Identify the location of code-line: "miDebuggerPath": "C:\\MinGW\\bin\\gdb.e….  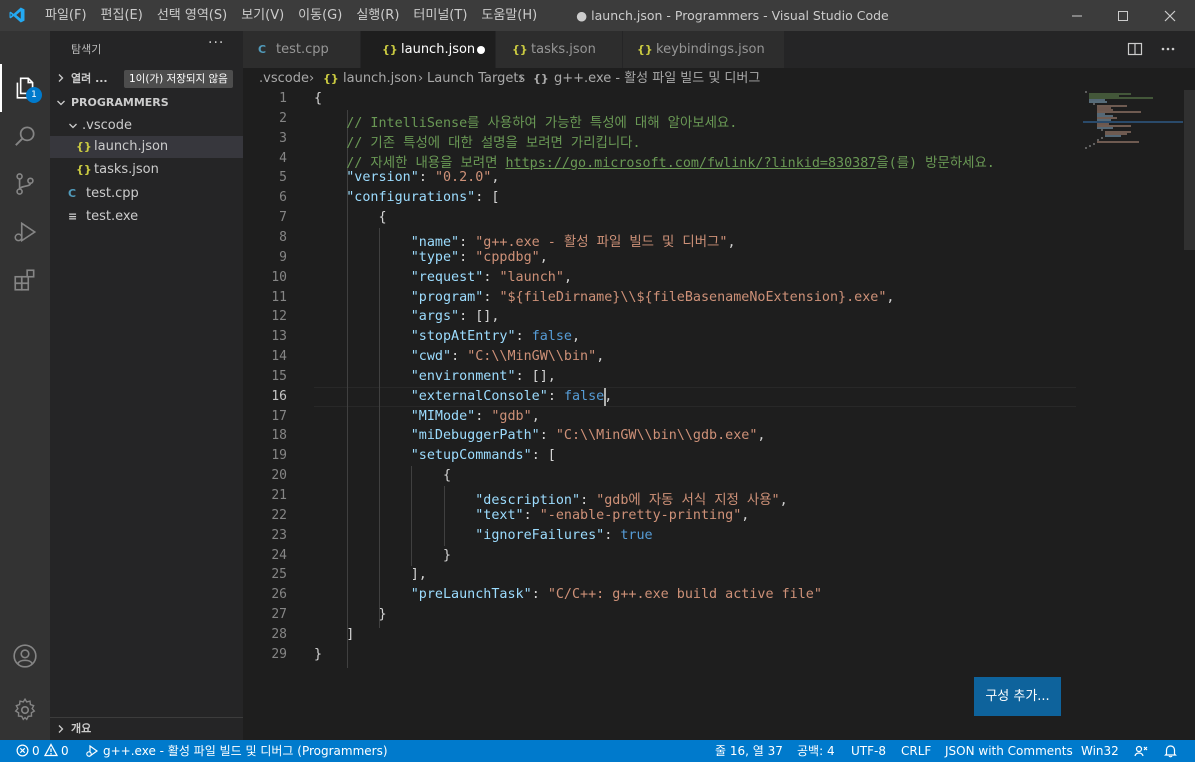
(540, 435).